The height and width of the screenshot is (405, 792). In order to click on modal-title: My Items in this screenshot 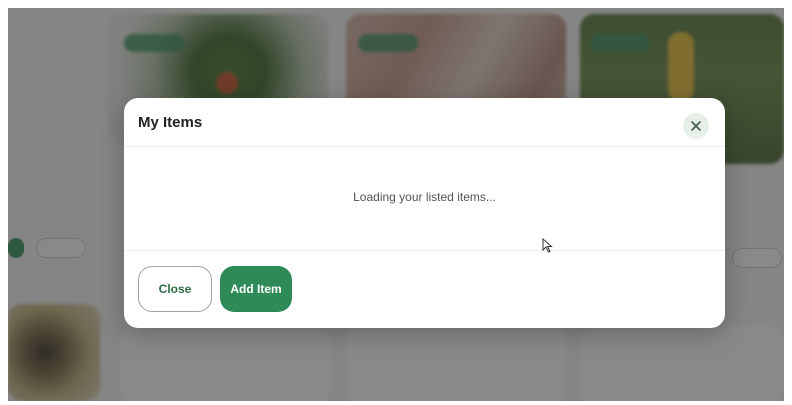, I will do `click(170, 122)`.